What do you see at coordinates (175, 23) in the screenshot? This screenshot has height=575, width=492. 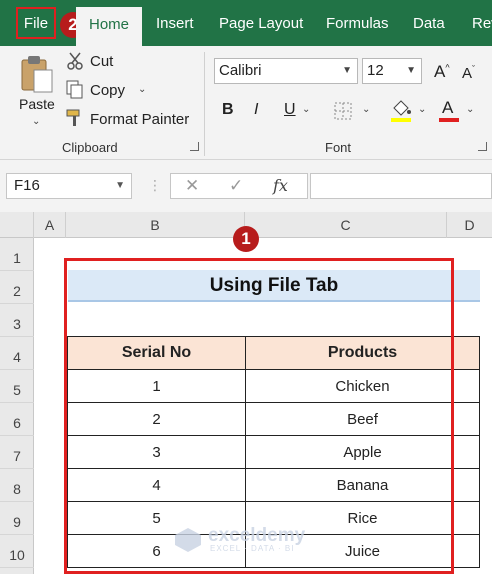 I see `tab-insert: Insert` at bounding box center [175, 23].